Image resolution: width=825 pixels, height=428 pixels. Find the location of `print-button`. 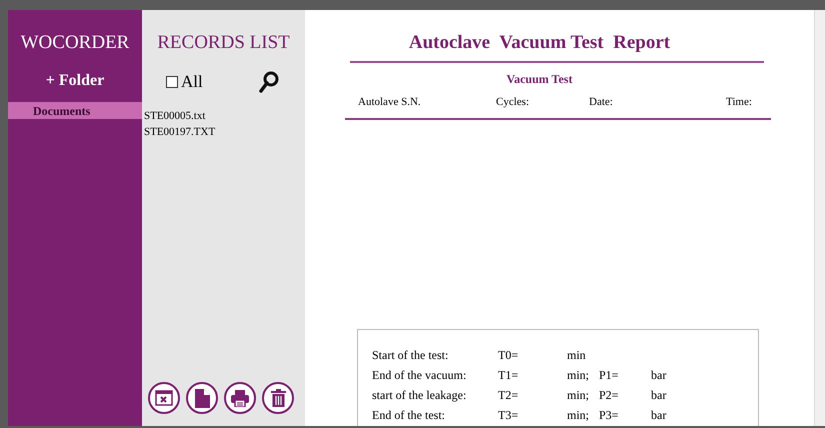

print-button is located at coordinates (240, 398).